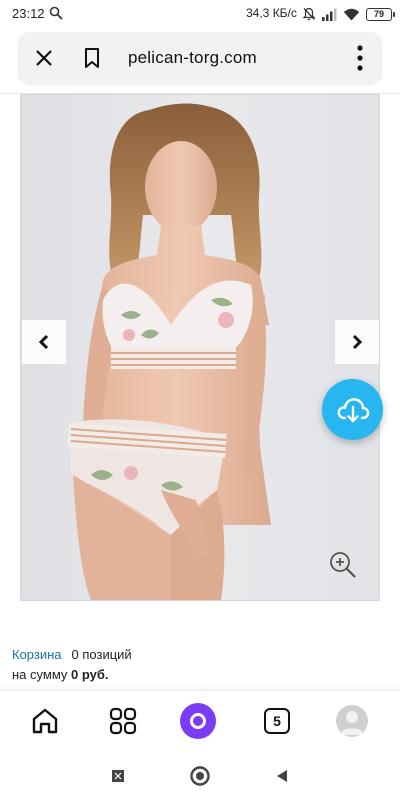 This screenshot has height=800, width=400. I want to click on status-icons: 79, so click(348, 14).